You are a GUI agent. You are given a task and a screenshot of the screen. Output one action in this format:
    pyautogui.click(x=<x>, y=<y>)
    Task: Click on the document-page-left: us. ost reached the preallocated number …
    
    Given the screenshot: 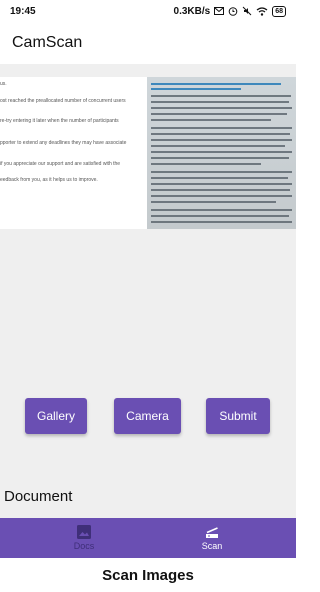 What is the action you would take?
    pyautogui.click(x=73, y=153)
    